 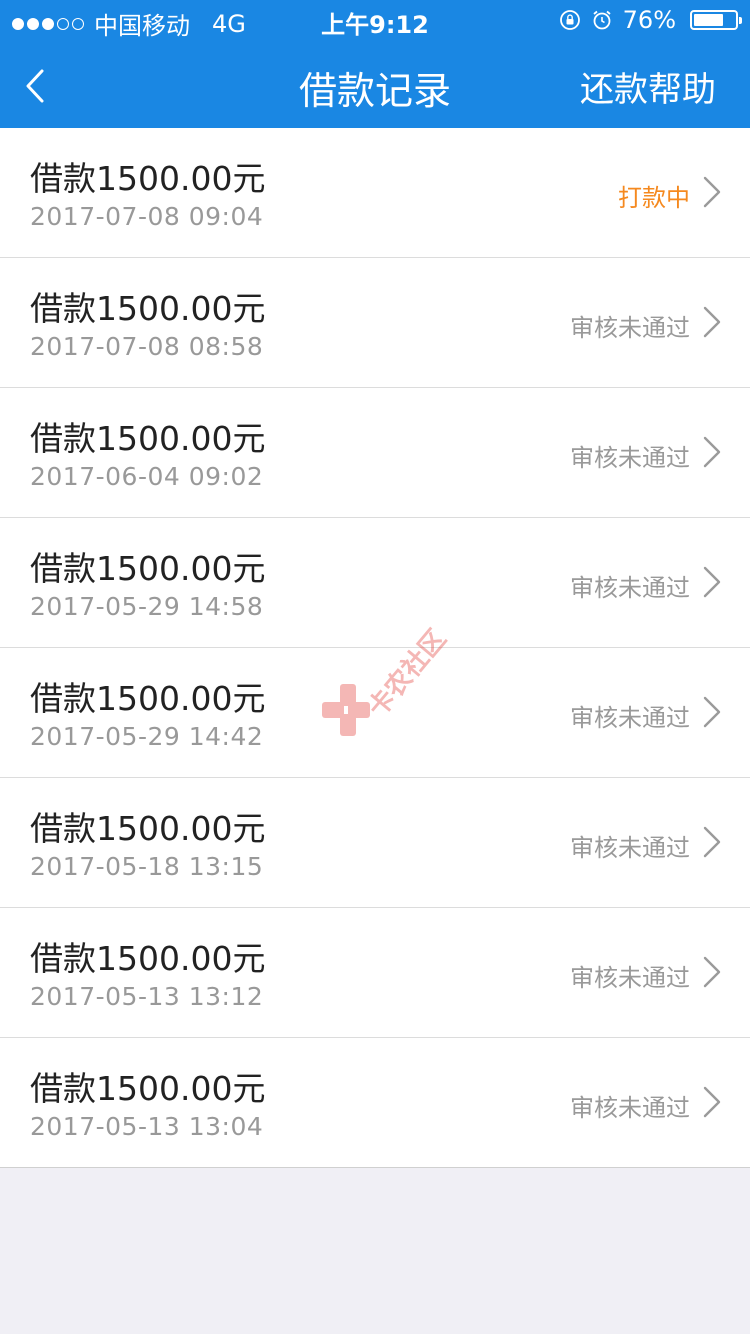 What do you see at coordinates (648, 86) in the screenshot?
I see `repayment-help-link: 还款帮助` at bounding box center [648, 86].